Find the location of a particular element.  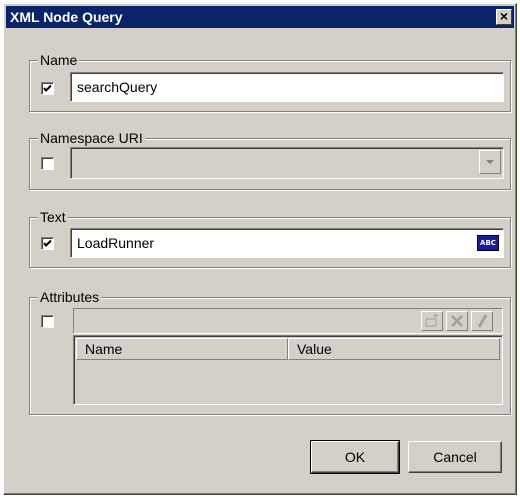

text-group-label: Text is located at coordinates (53, 217).